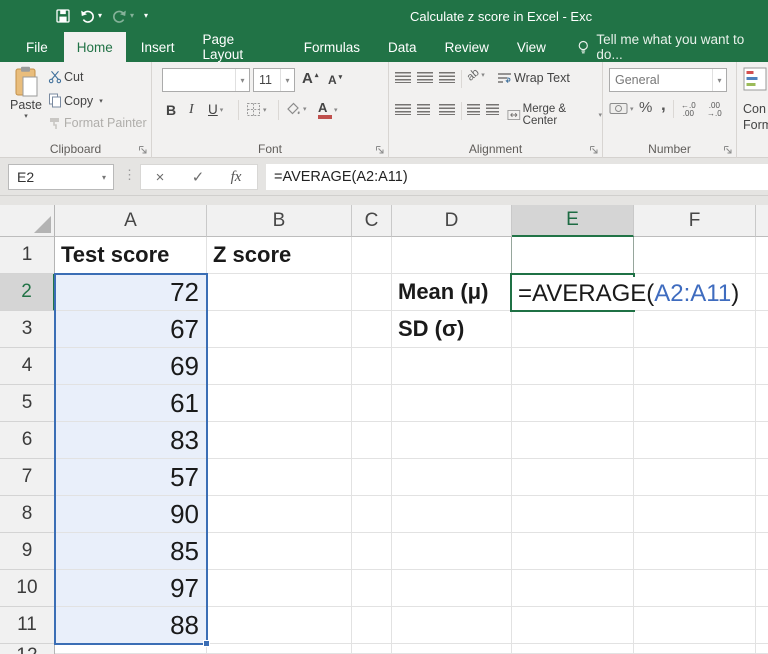 The image size is (768, 654). What do you see at coordinates (573, 329) in the screenshot?
I see `cell-E3` at bounding box center [573, 329].